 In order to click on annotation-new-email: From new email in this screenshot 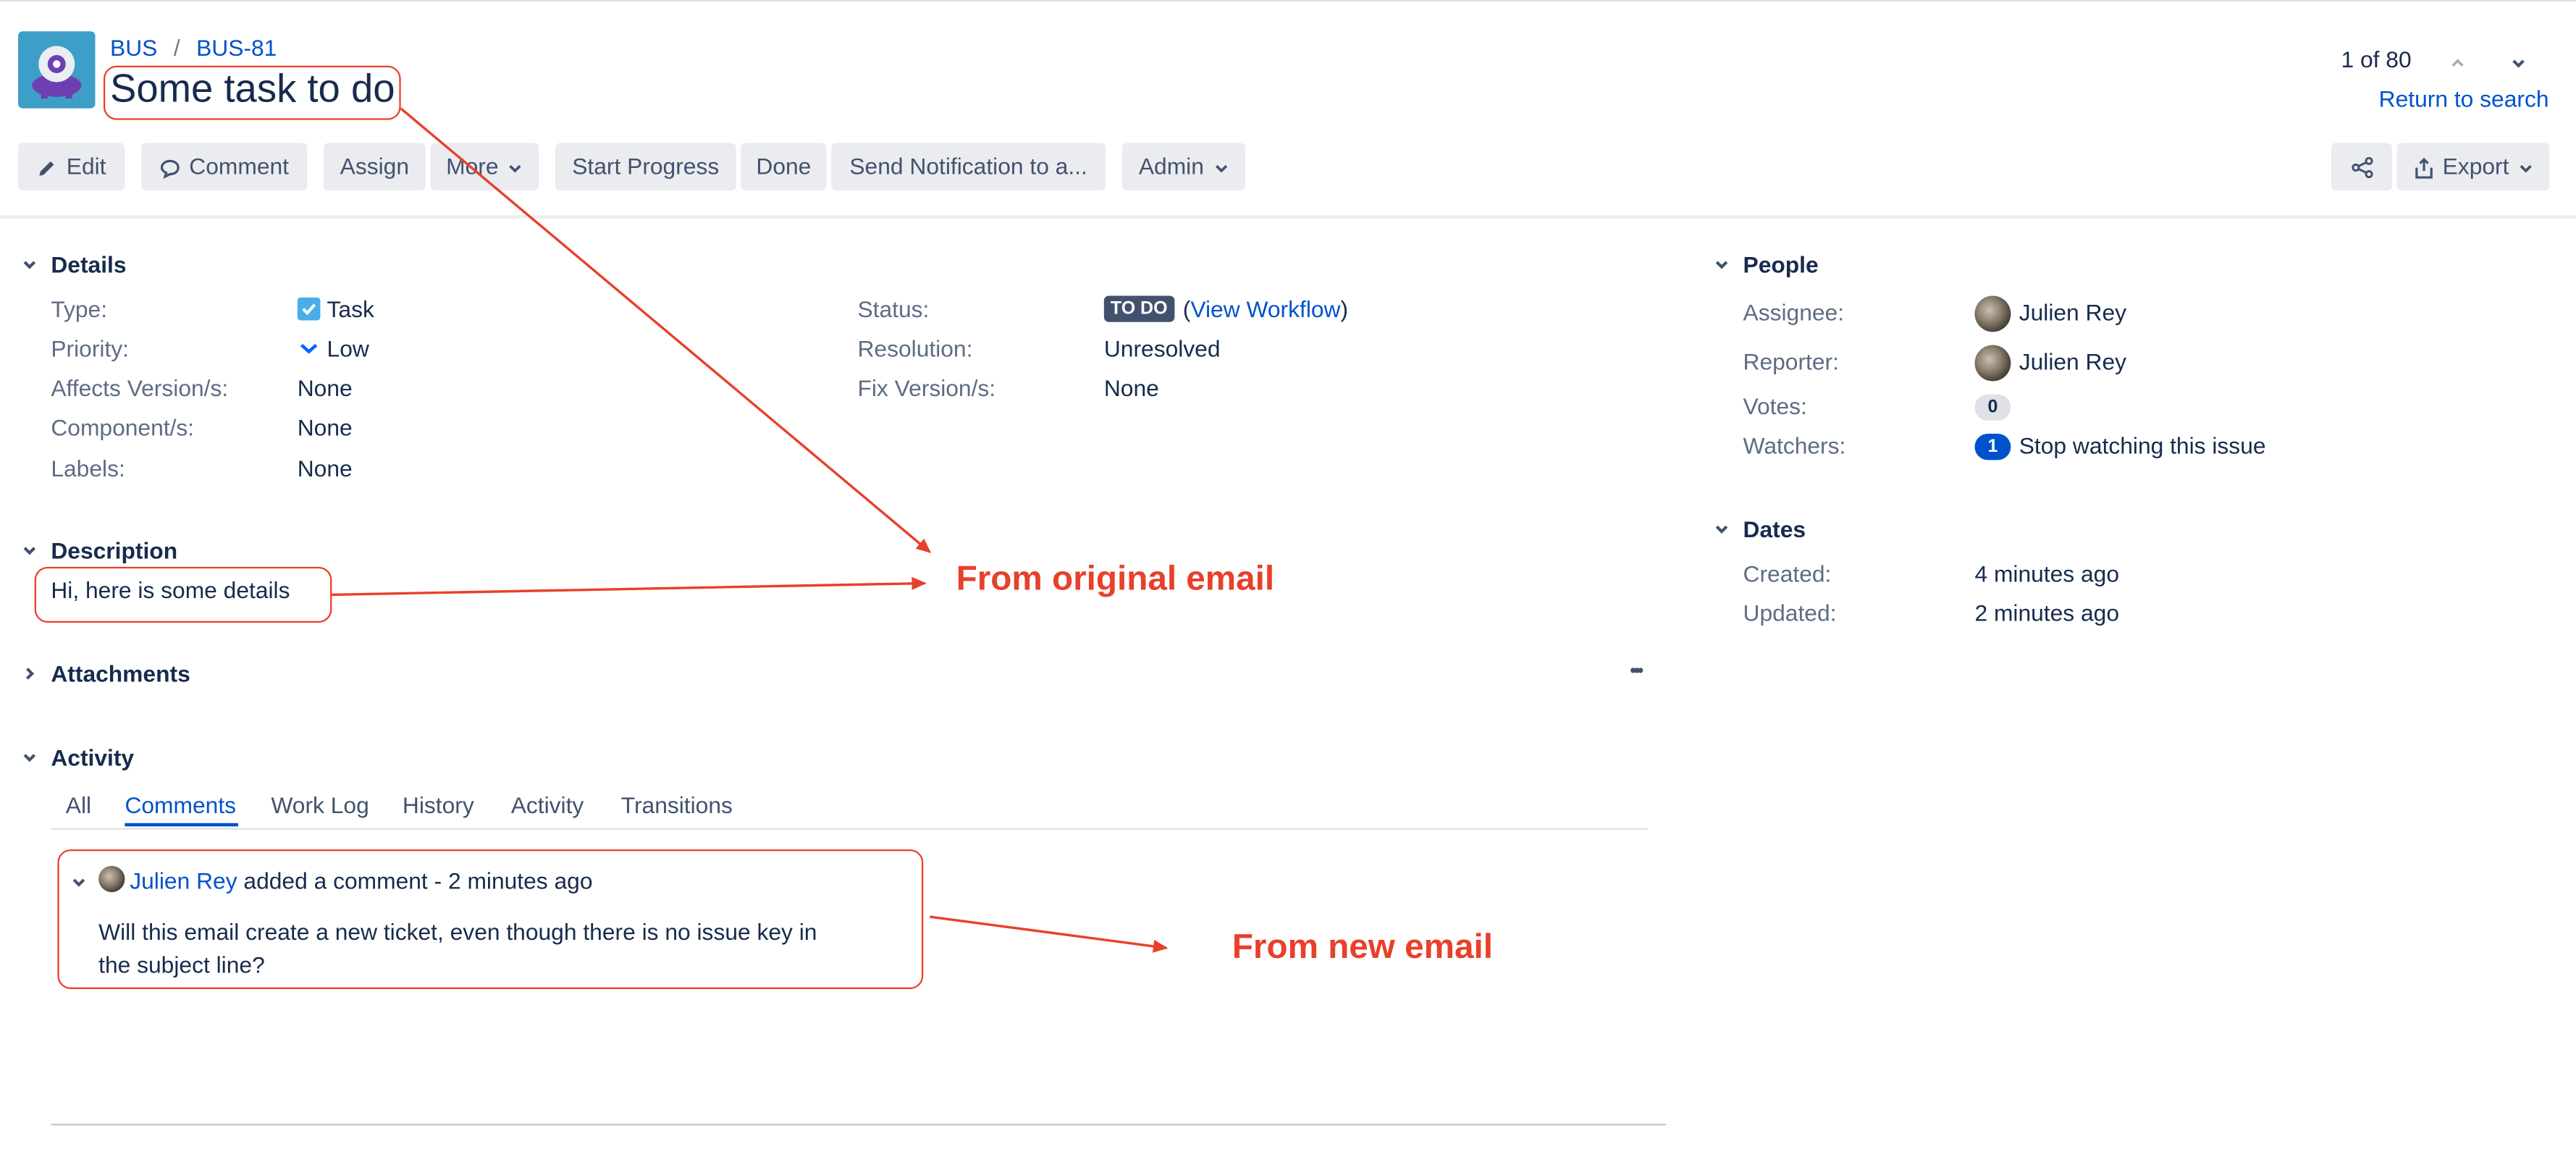, I will do `click(1362, 947)`.